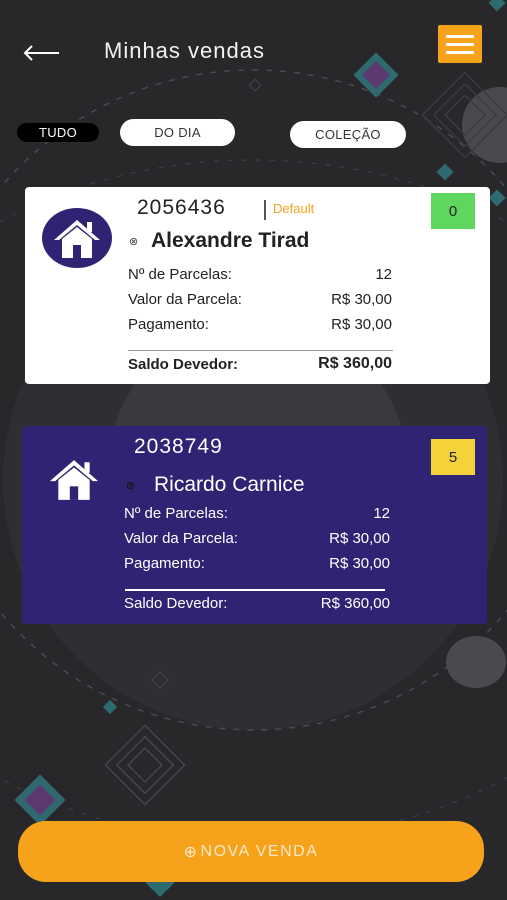 Image resolution: width=507 pixels, height=900 pixels. I want to click on menu-button, so click(460, 44).